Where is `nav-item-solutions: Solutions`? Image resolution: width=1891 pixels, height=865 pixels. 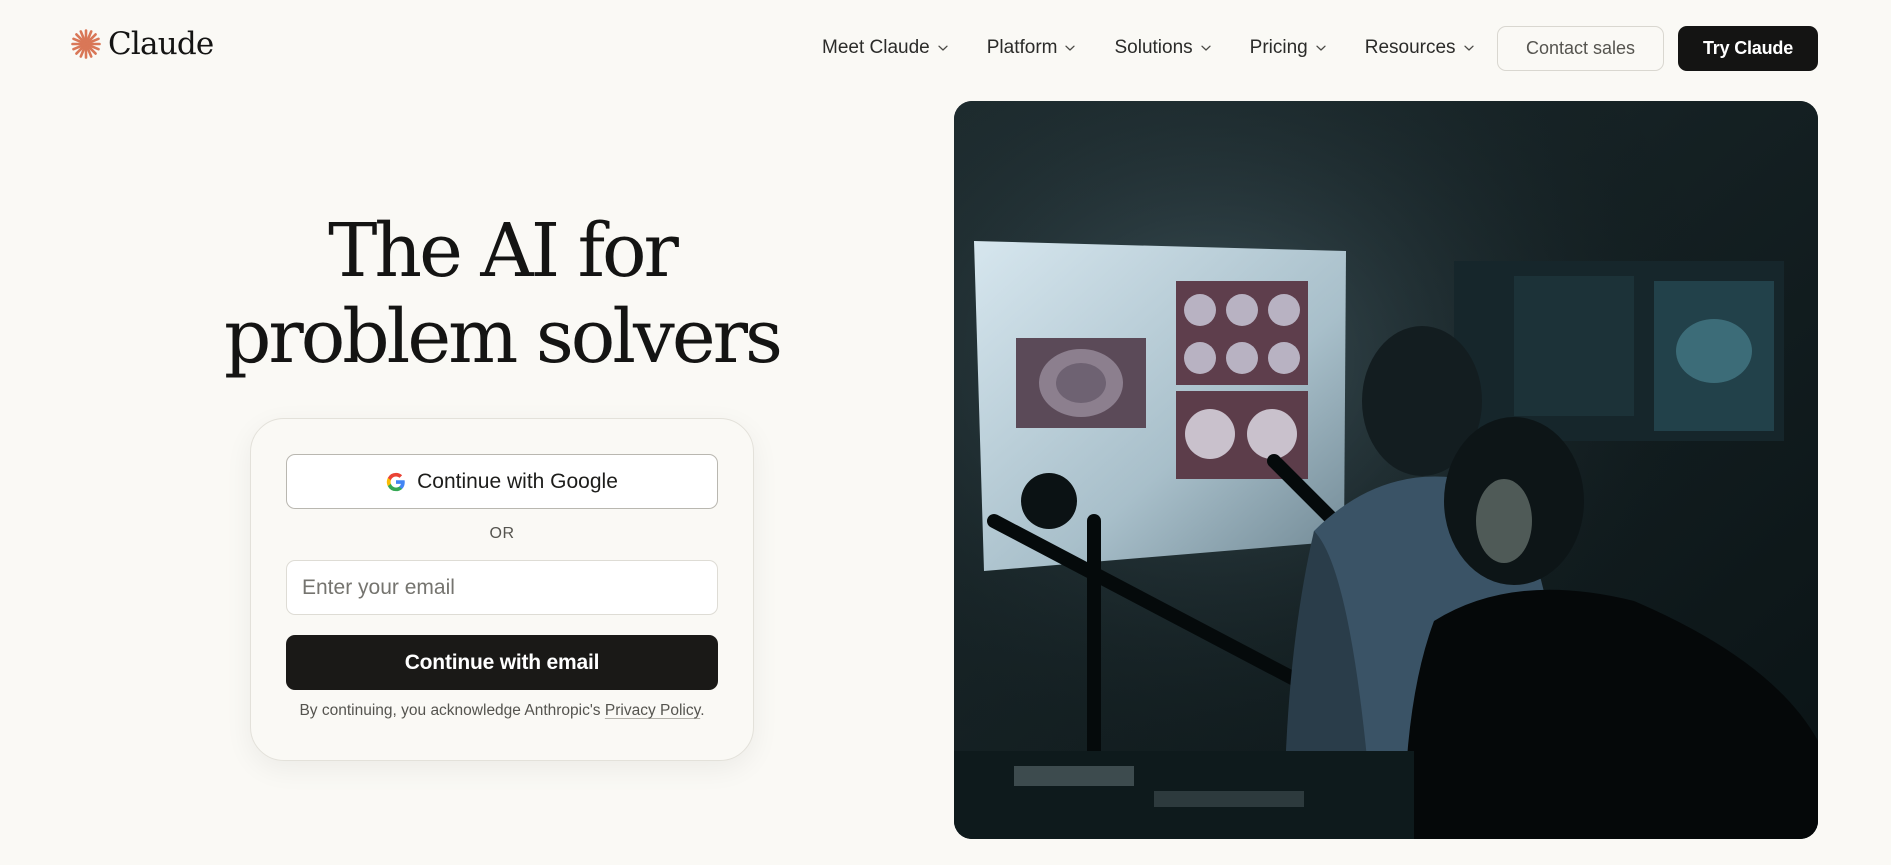
nav-item-solutions: Solutions is located at coordinates (1162, 48).